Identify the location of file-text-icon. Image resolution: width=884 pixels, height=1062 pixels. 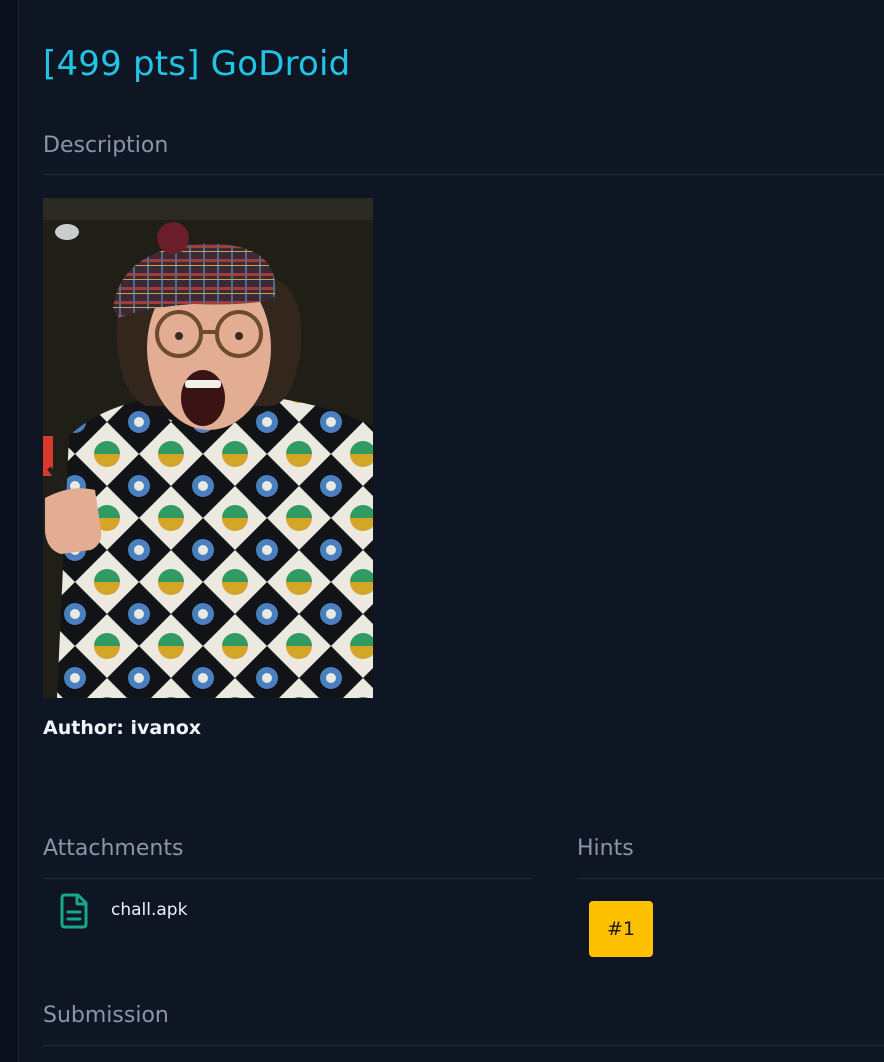
(74, 911).